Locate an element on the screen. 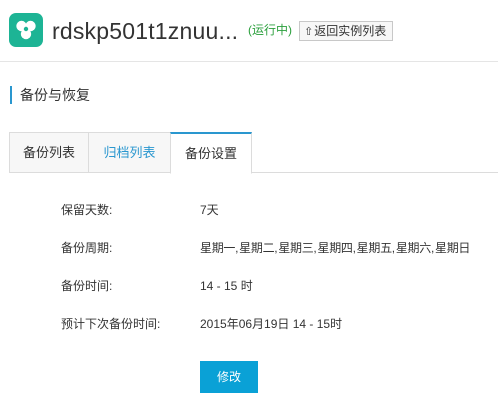 The width and height of the screenshot is (498, 420). back-to-instance-list-button: ⇧返回实例列表 is located at coordinates (346, 31).